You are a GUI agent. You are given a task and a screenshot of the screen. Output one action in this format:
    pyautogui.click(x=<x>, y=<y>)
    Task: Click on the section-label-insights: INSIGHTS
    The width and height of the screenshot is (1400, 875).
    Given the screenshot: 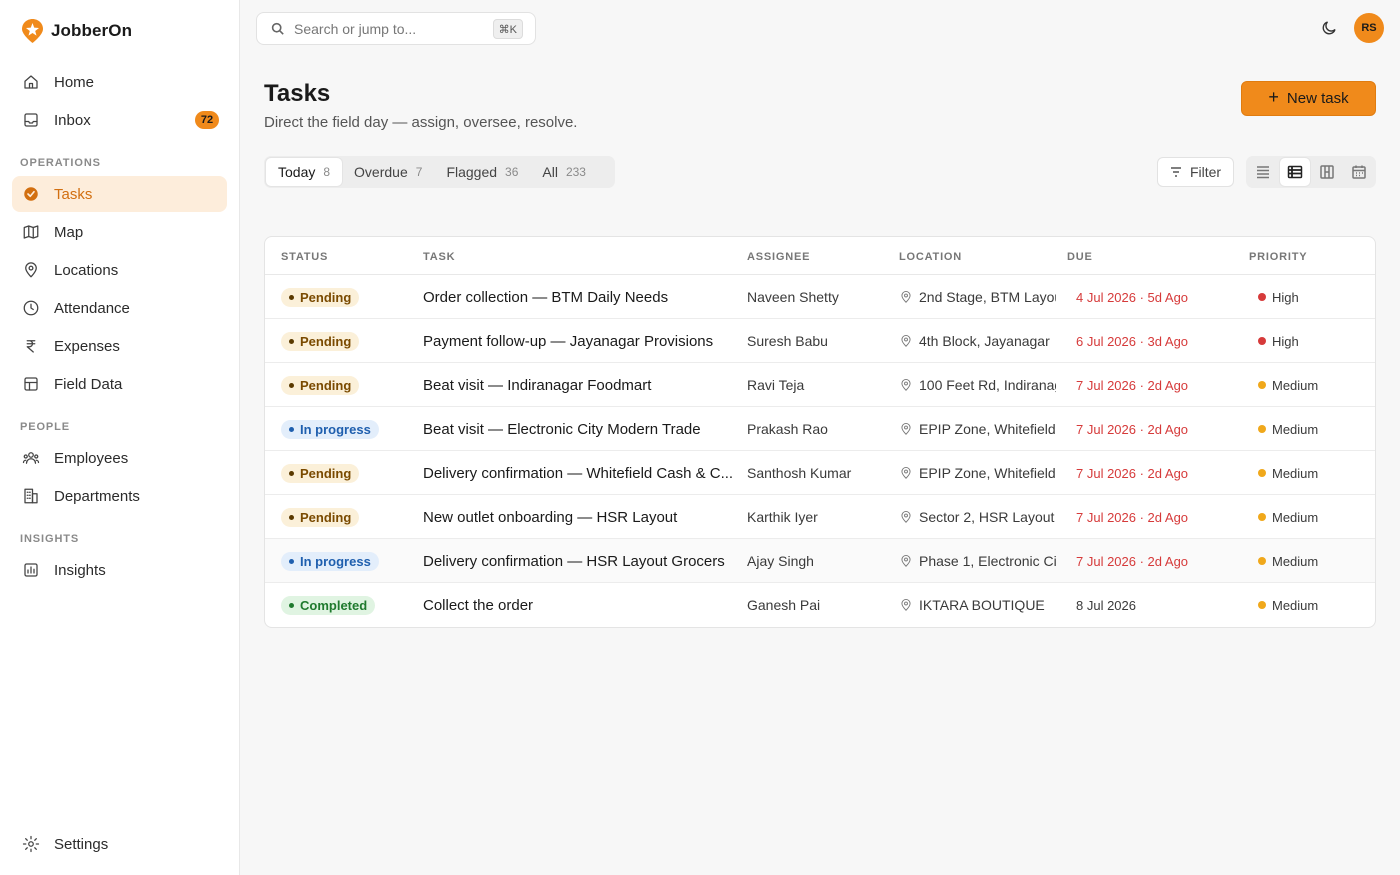 What is the action you would take?
    pyautogui.click(x=50, y=539)
    